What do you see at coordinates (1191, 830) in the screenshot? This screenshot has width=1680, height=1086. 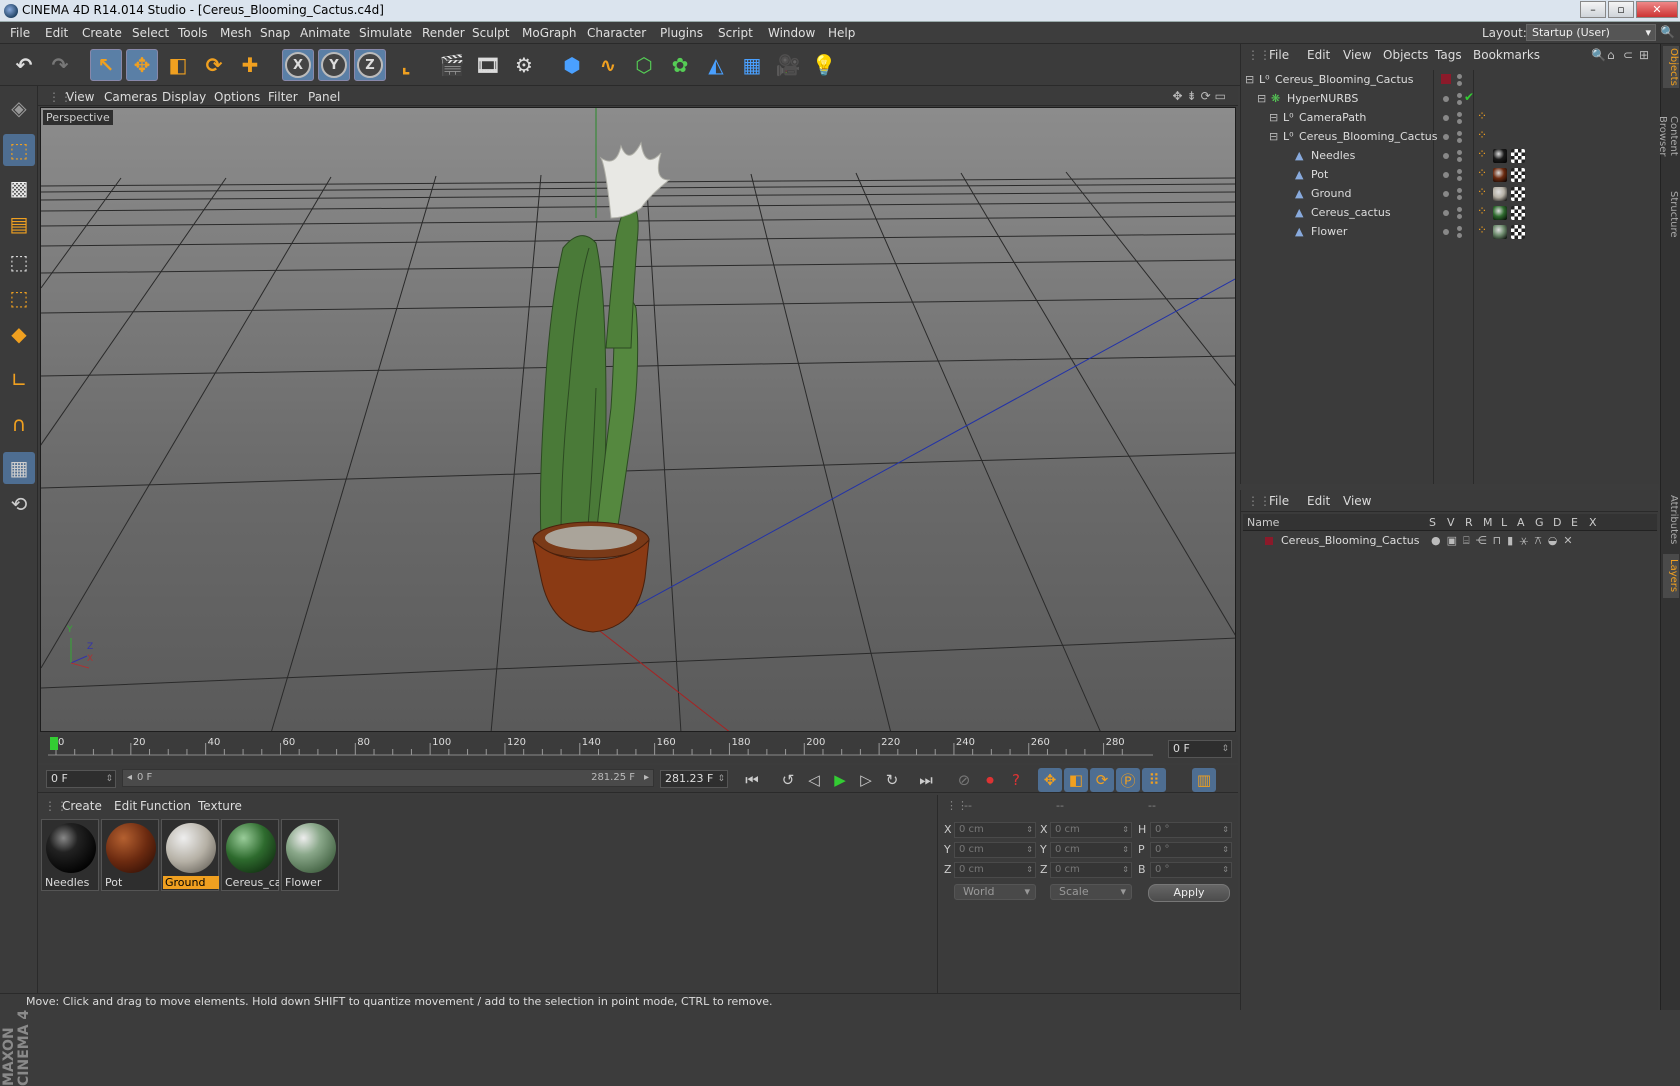 I see `rotation-h-field: 0 °` at bounding box center [1191, 830].